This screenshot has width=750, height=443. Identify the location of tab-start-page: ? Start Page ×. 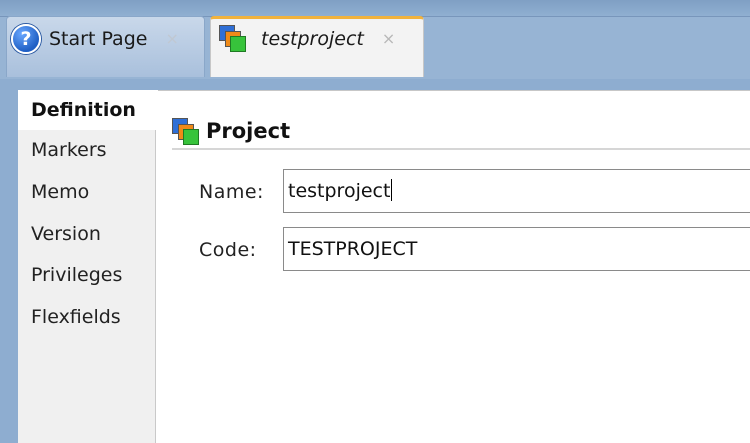
(105, 46).